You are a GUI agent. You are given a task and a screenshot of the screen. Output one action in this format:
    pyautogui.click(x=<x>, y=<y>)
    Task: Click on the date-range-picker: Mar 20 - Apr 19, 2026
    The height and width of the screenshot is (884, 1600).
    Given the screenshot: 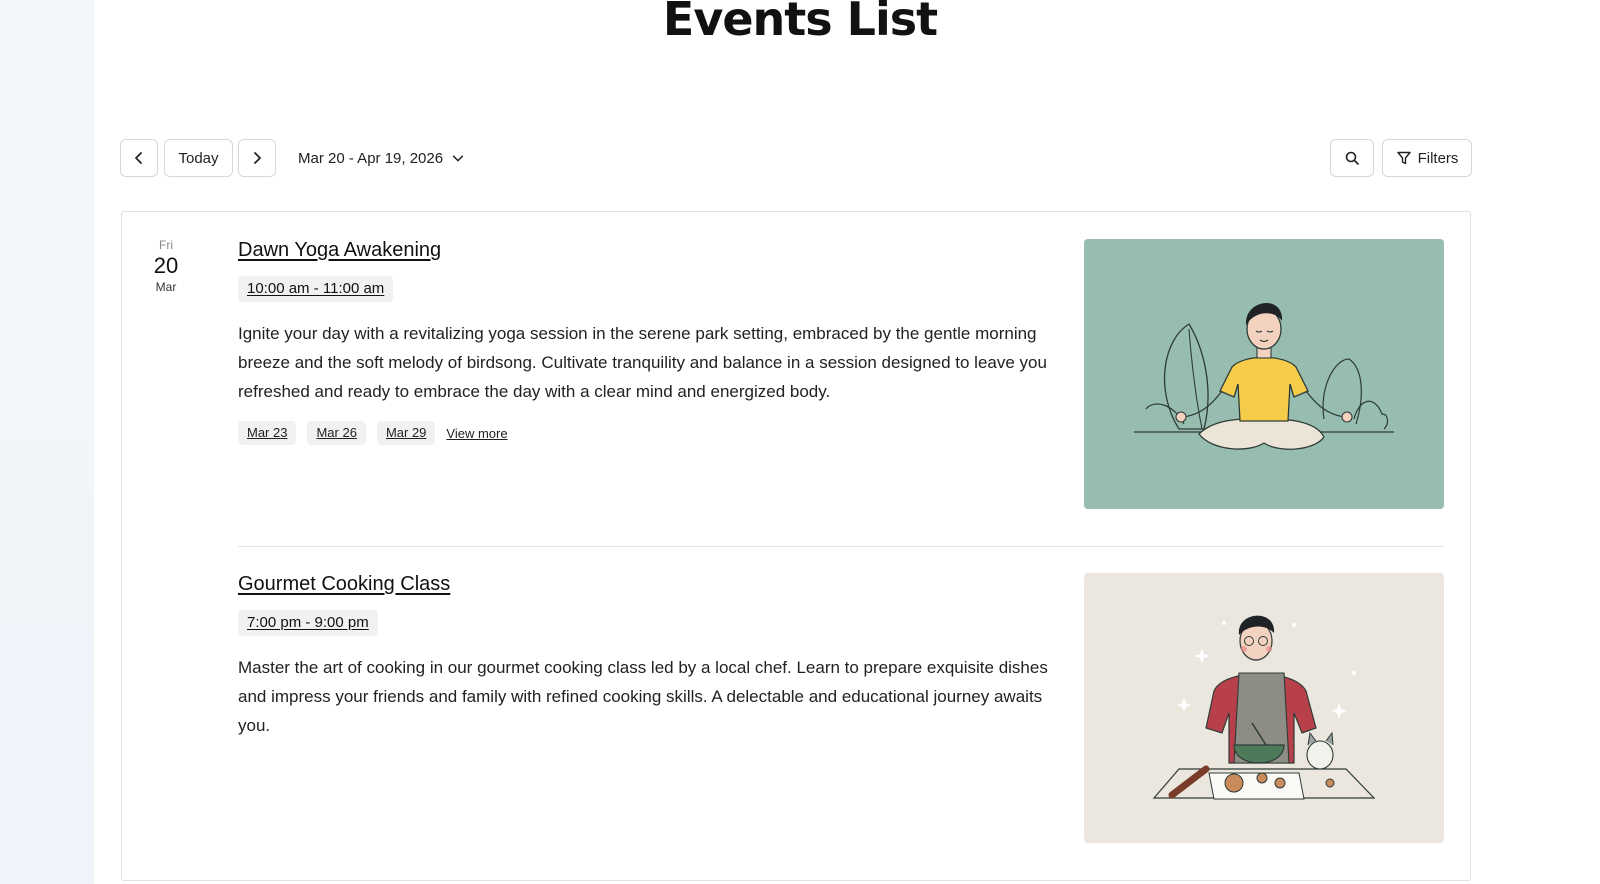 What is the action you would take?
    pyautogui.click(x=381, y=158)
    